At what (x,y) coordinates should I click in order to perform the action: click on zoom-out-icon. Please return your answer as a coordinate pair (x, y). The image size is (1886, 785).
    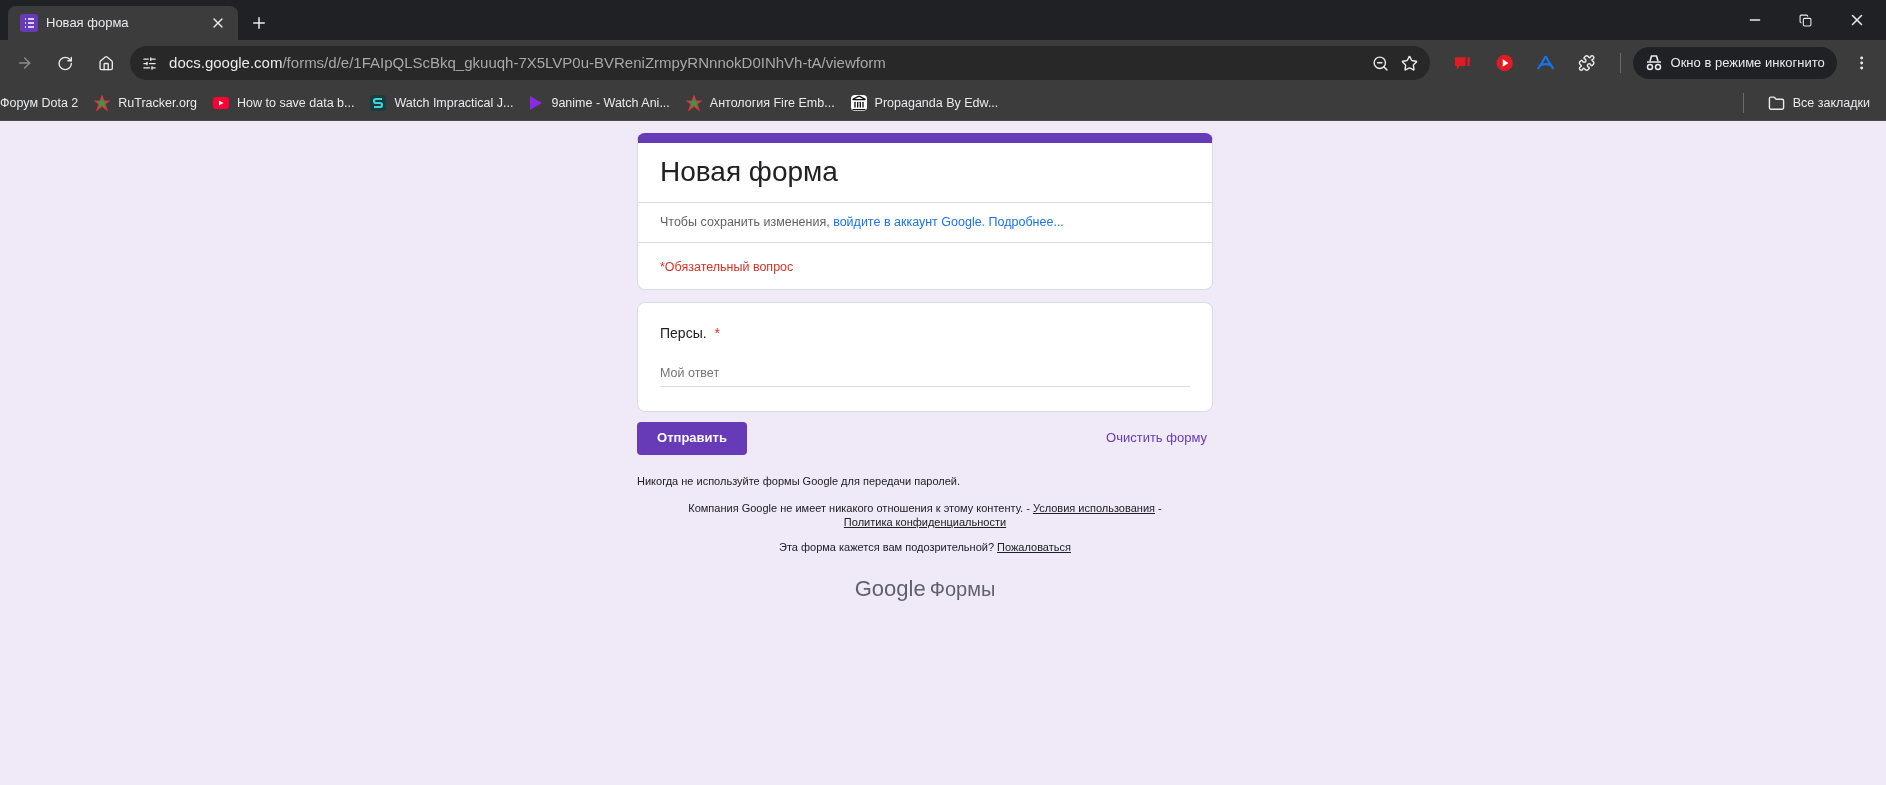
    Looking at the image, I should click on (1381, 63).